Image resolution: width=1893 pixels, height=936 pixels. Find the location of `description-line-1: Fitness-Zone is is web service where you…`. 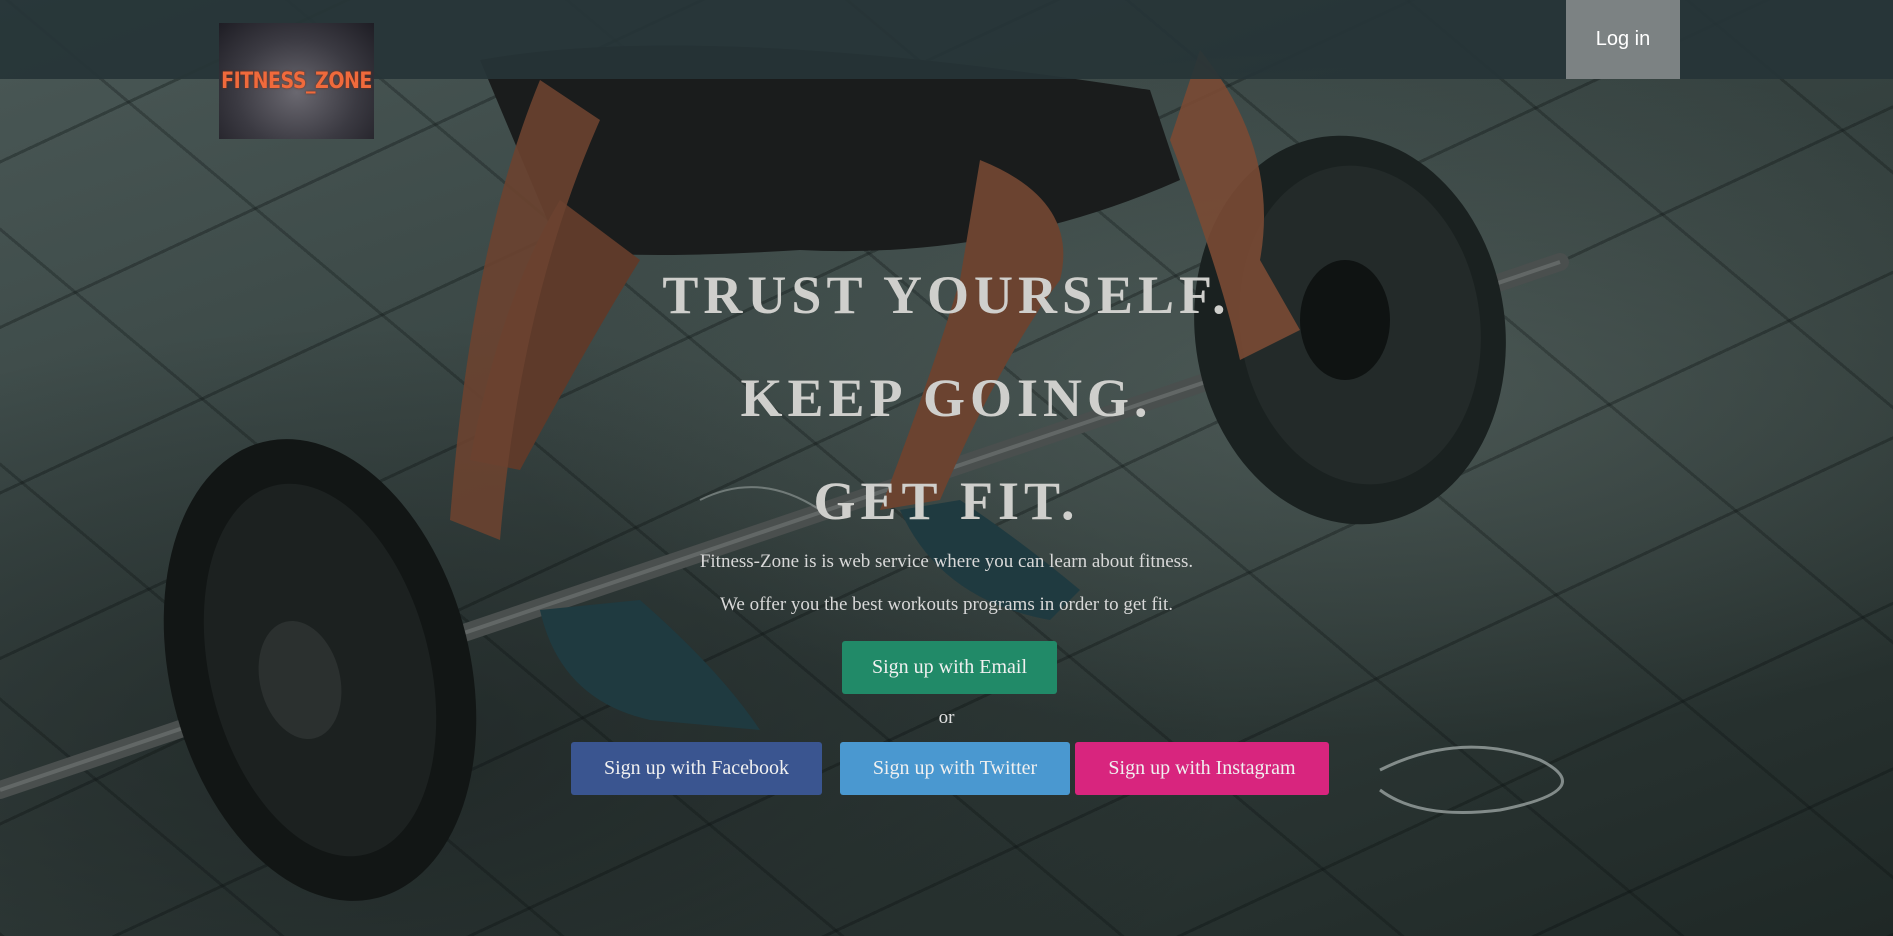

description-line-1: Fitness-Zone is is web service where you… is located at coordinates (946, 561).